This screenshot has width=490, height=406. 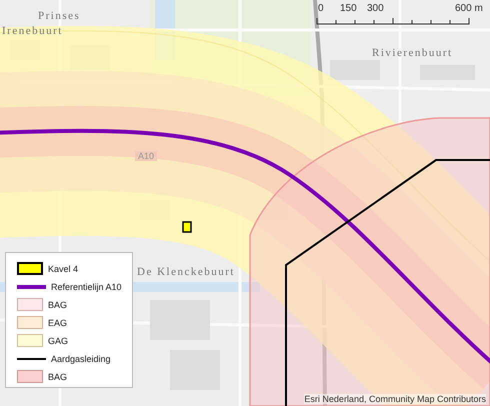 I want to click on area-label: Rivierenbuurt, so click(x=412, y=53).